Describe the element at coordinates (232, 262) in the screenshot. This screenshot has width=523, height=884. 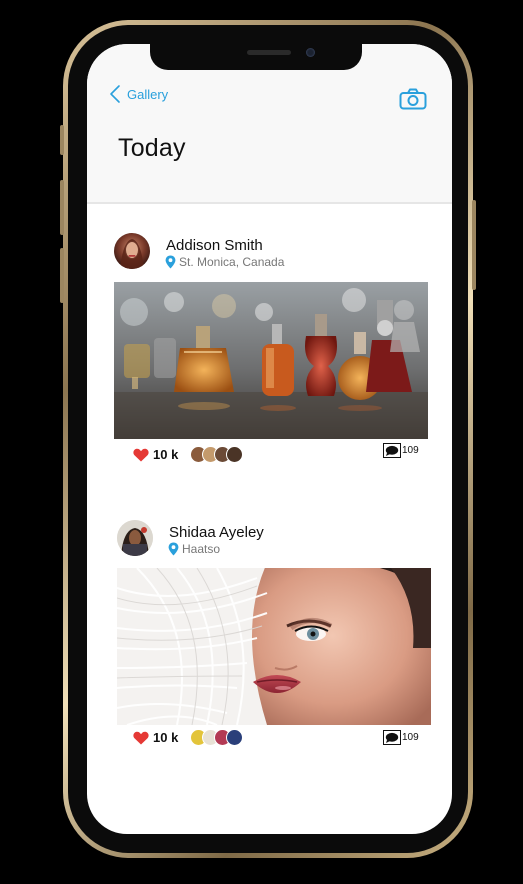
I see `post-location-text: St. Monica, Canada` at that location.